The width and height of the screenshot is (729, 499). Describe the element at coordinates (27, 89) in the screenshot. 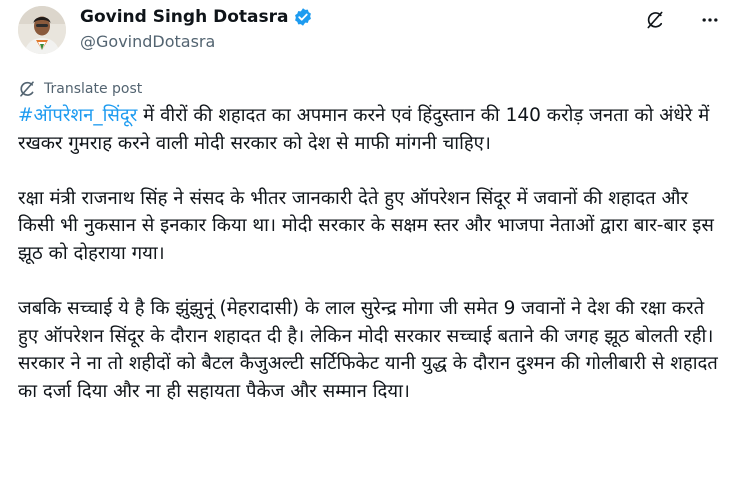

I see `translate-icon` at that location.